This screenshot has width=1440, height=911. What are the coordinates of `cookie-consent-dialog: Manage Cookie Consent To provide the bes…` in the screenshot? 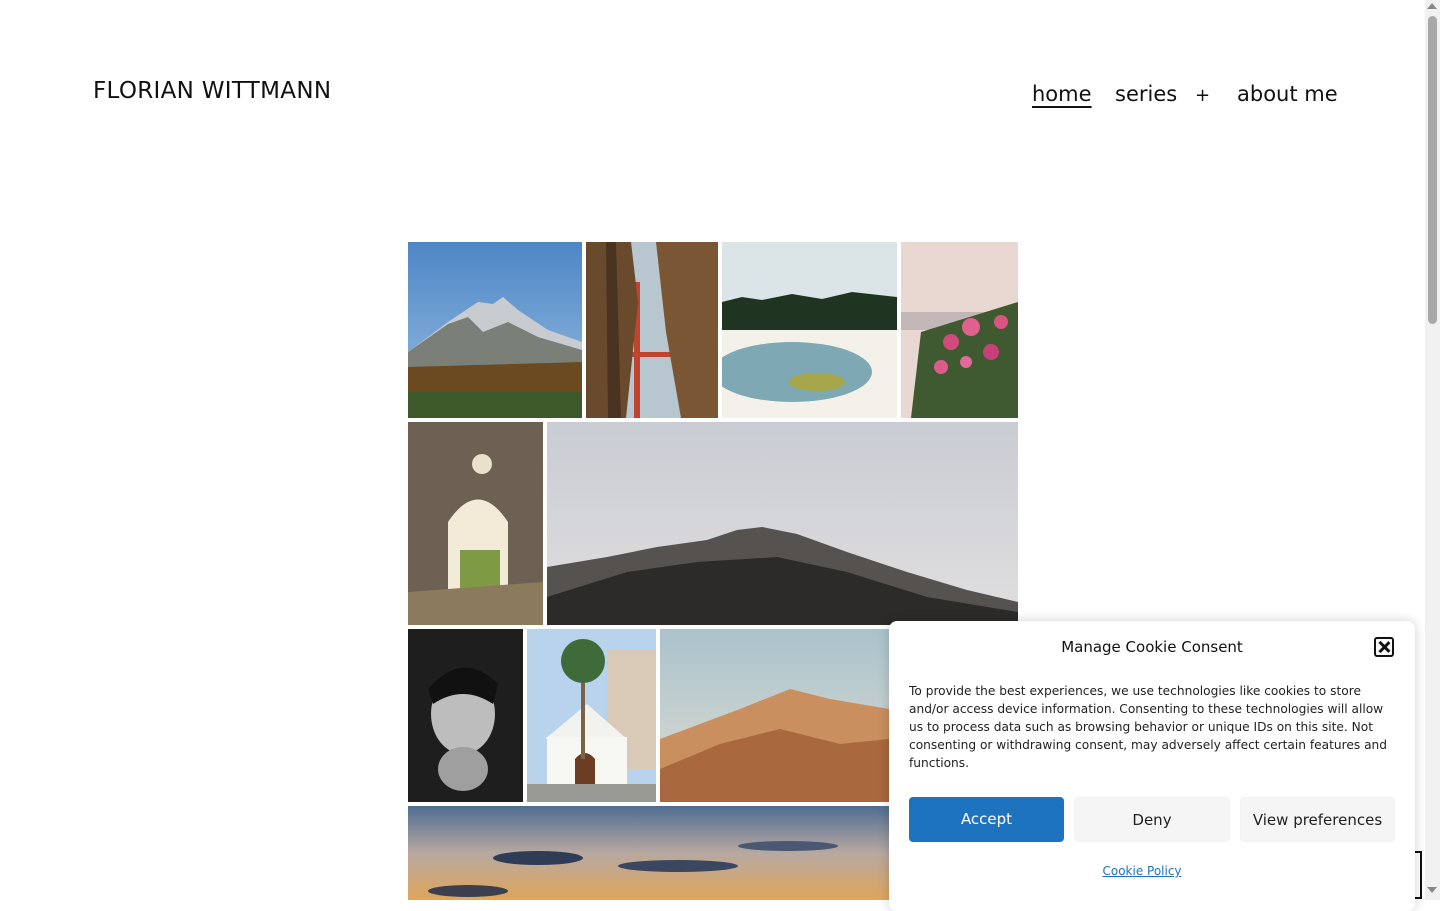 It's located at (1152, 766).